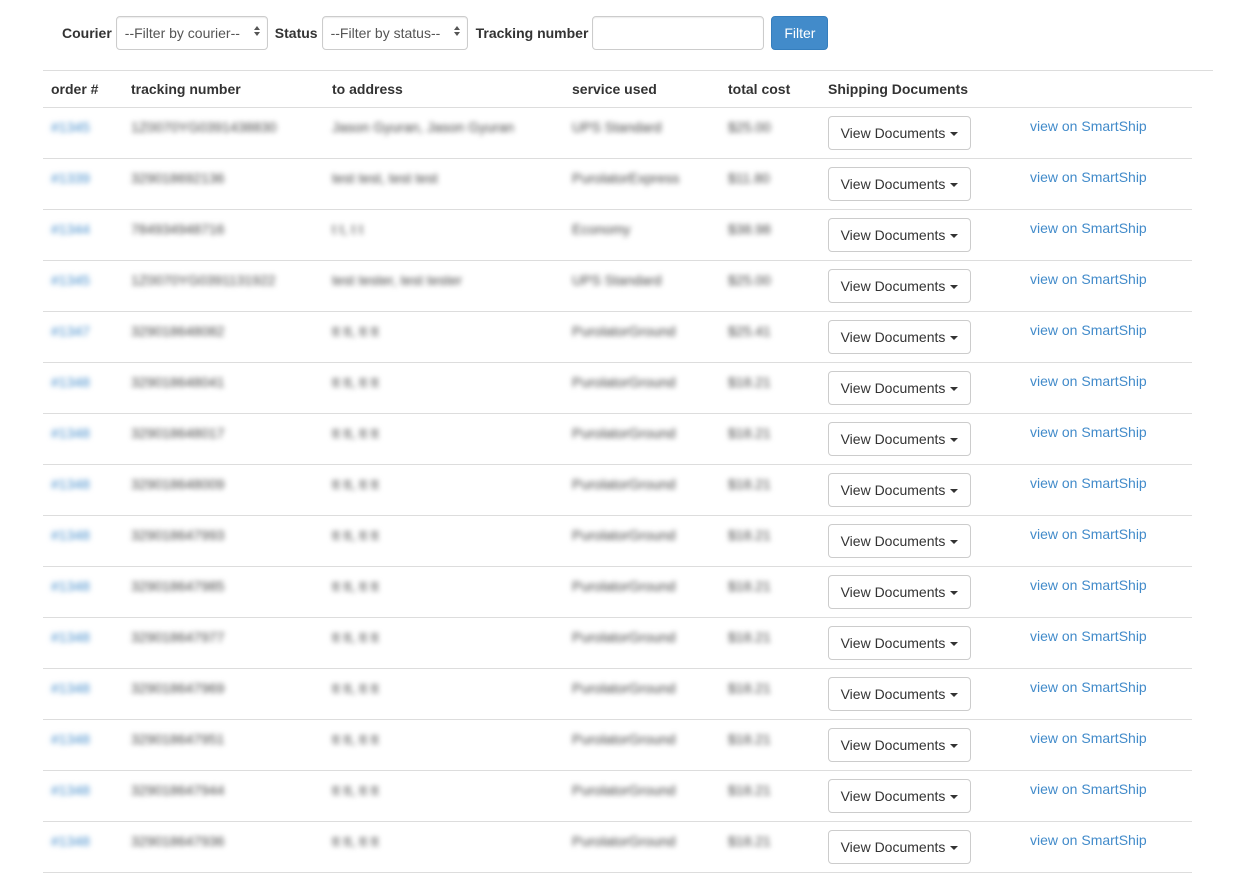 This screenshot has width=1251, height=893. I want to click on header-to-address: to address, so click(444, 89).